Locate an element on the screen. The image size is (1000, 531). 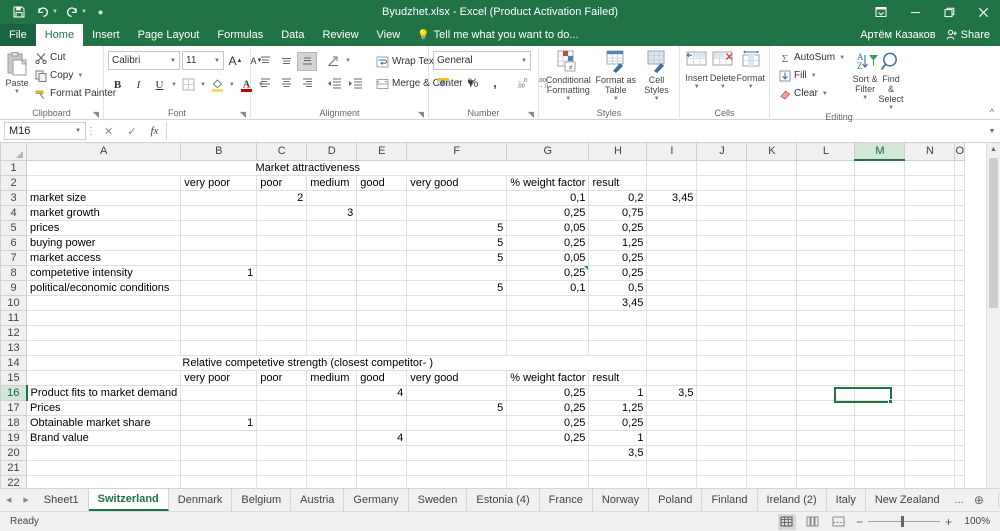
cell-f16 is located at coordinates (457, 392).